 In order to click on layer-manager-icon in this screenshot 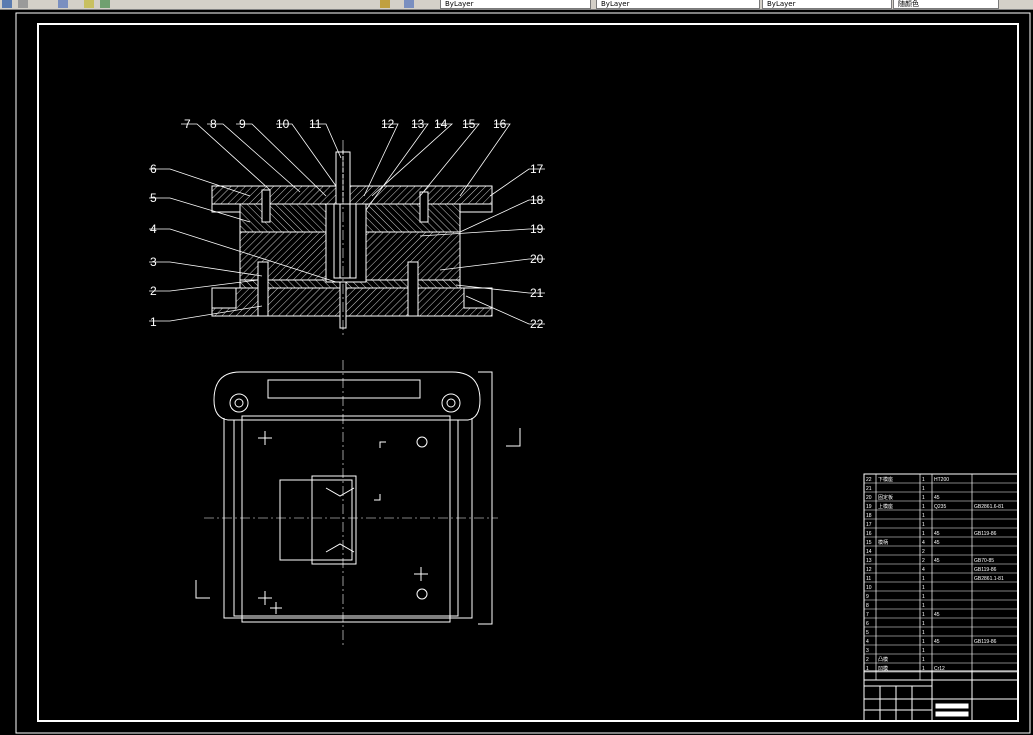, I will do `click(7, 4)`.